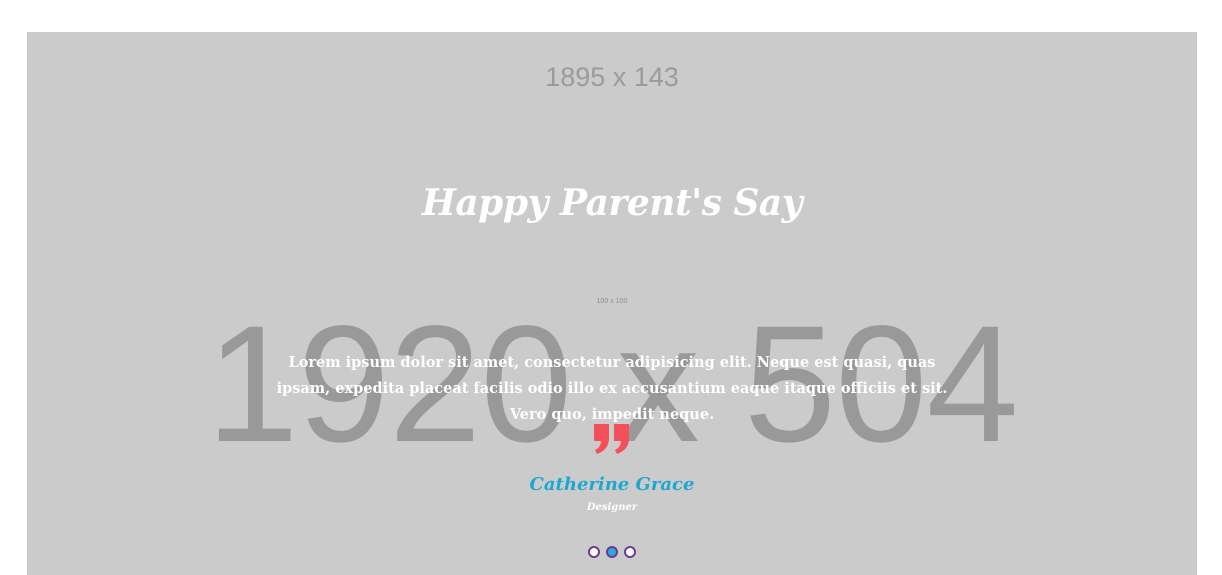  I want to click on header-placeholder: 1895 x 143, so click(612, 77).